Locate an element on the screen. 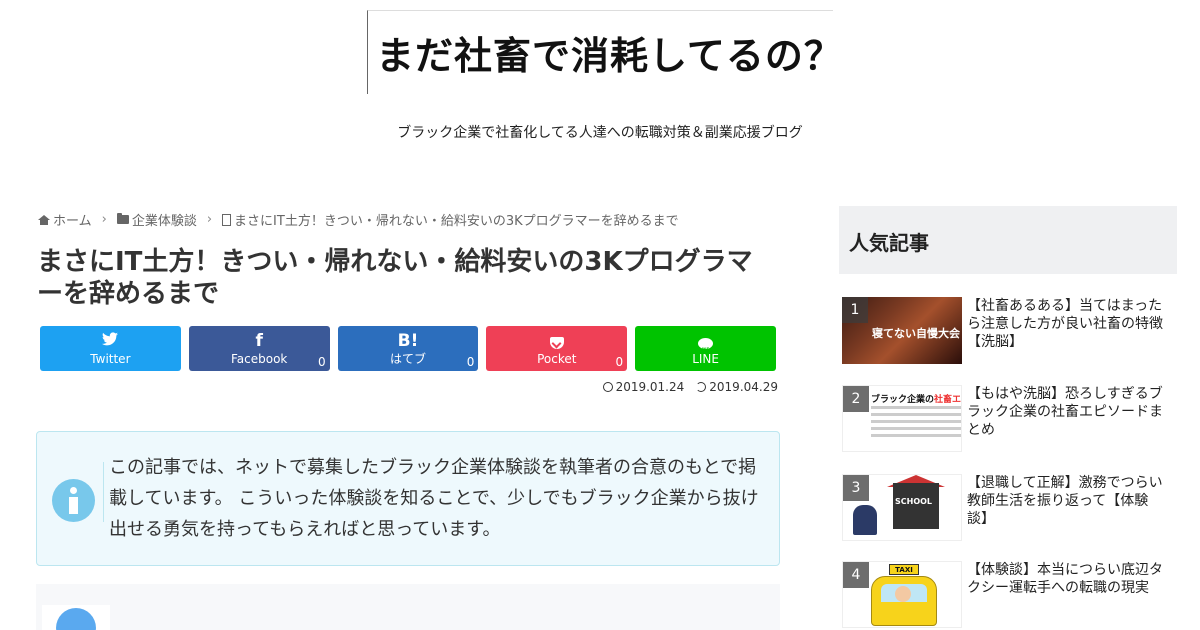  popular-item-thumbnail: 寝てない自慢大会 1 is located at coordinates (902, 330).